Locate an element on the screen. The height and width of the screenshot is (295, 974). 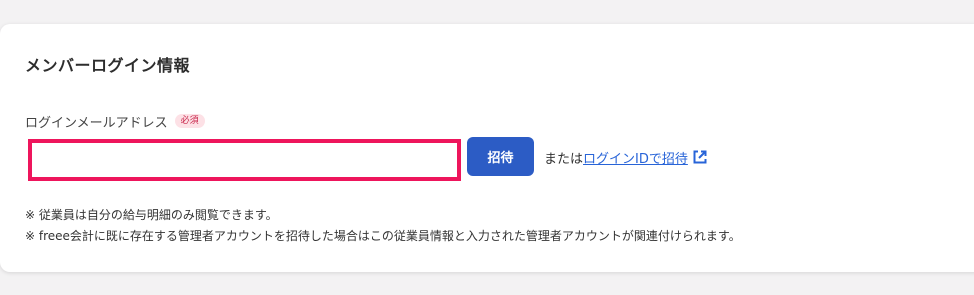
alternative-invite-row: または ログインIDで招待 is located at coordinates (626, 157).